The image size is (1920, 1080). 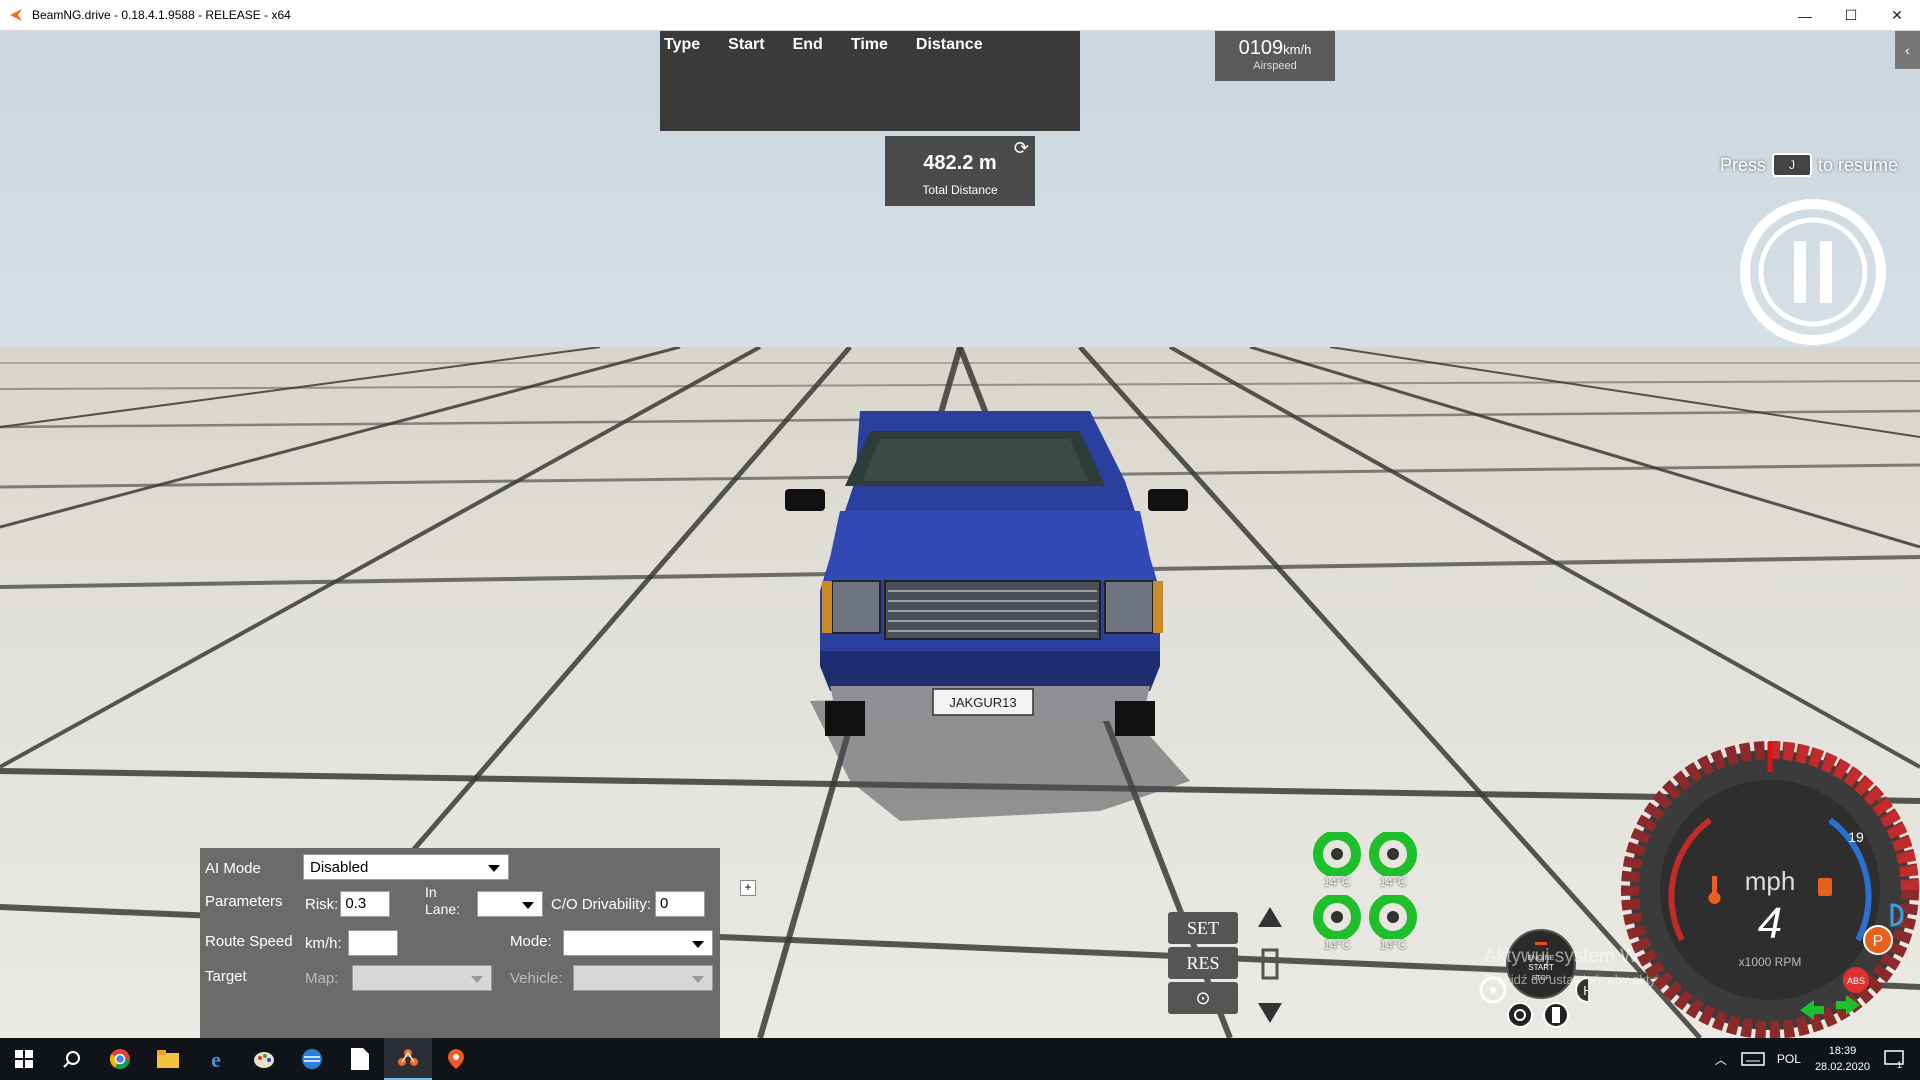 I want to click on search-icon, so click(x=71, y=1059).